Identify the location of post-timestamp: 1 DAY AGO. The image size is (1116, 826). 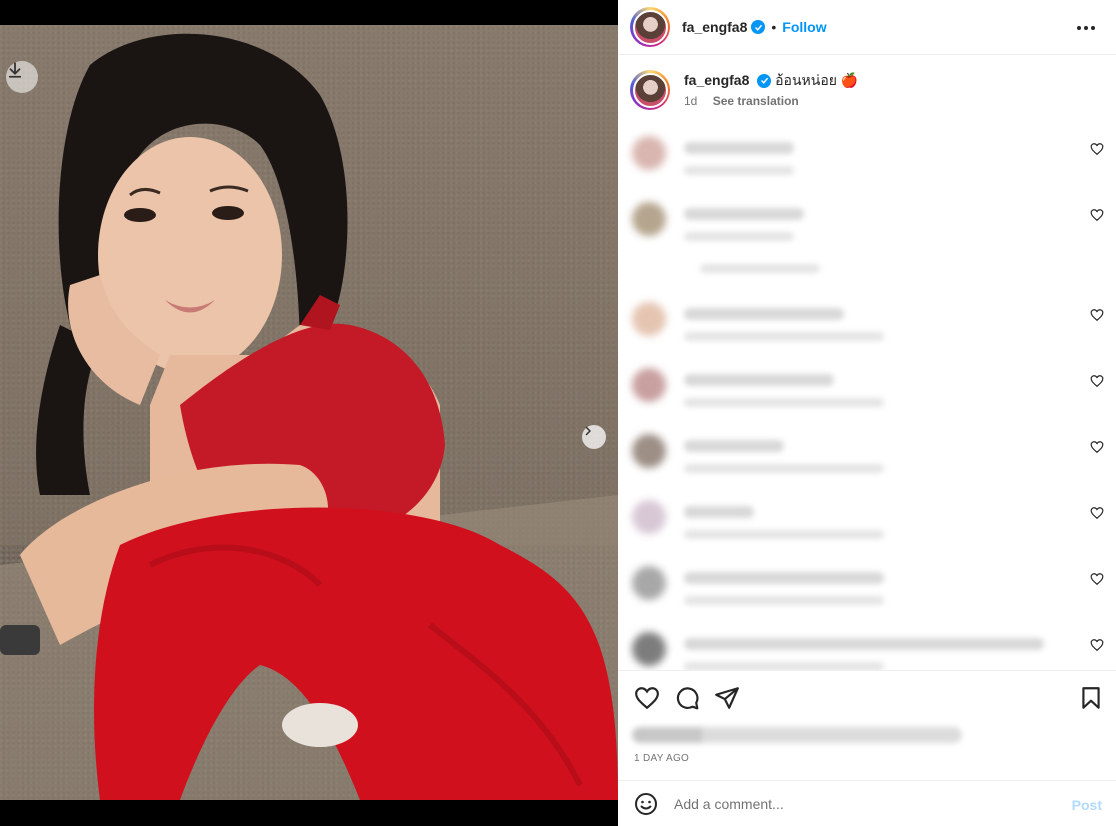
(661, 758).